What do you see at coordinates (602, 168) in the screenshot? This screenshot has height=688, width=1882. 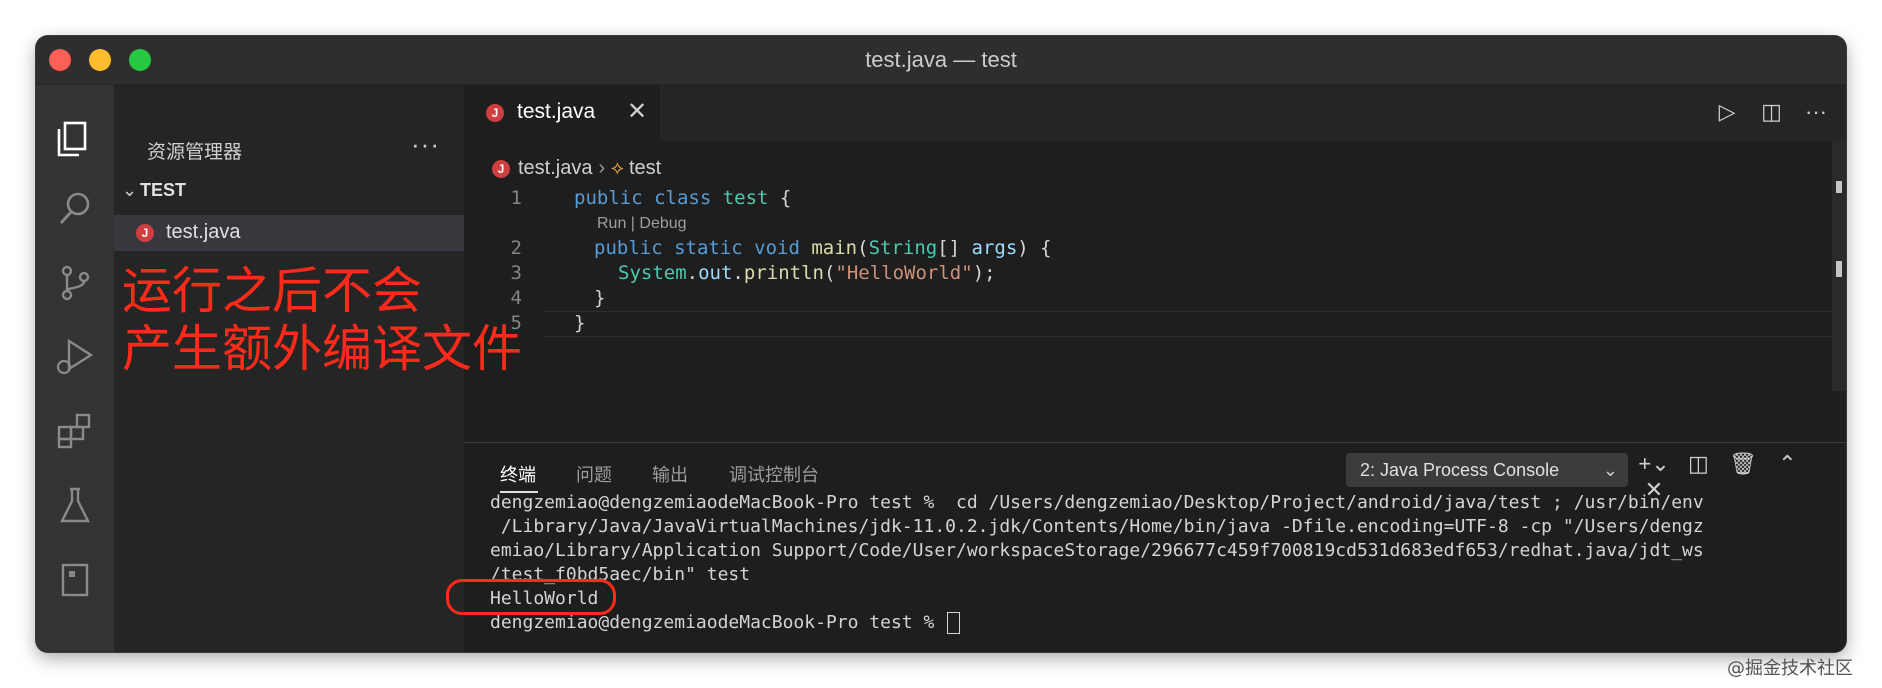 I see `chevron-right-icon: ›` at bounding box center [602, 168].